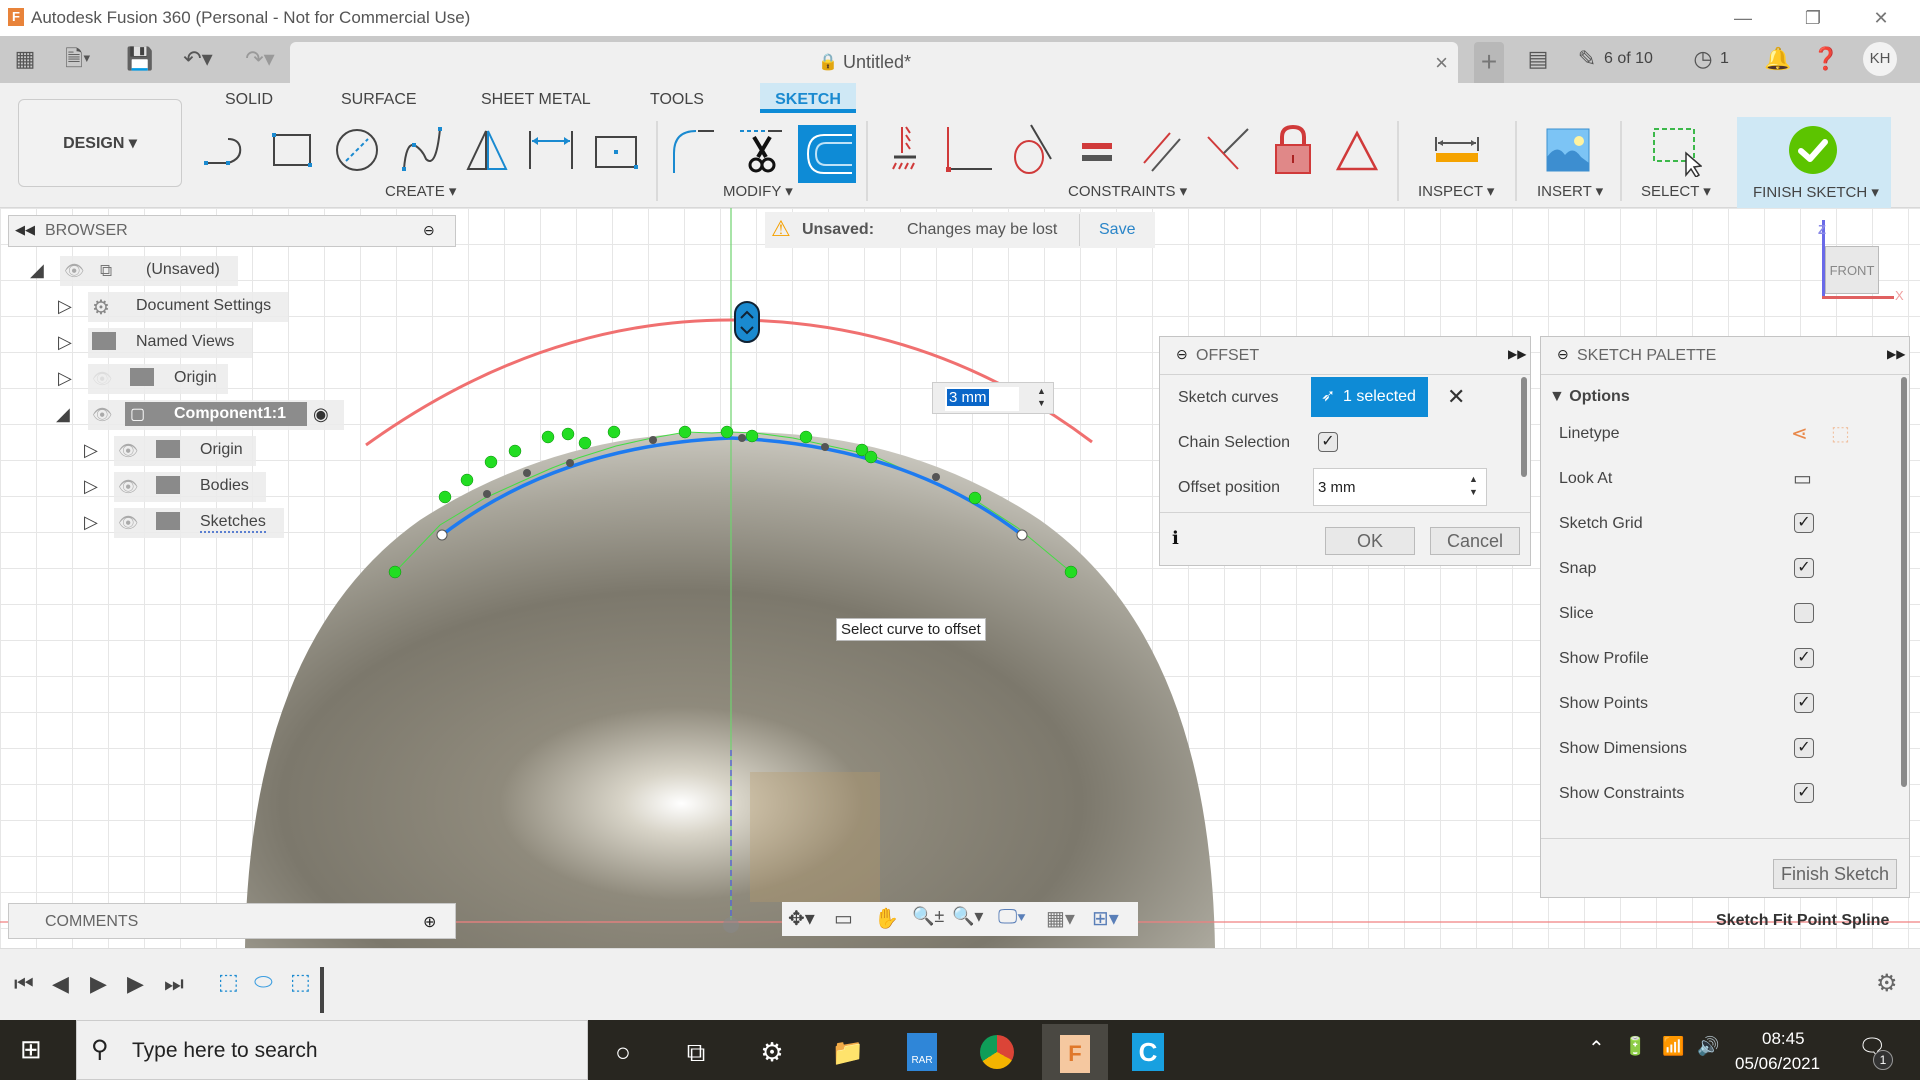 The image size is (1920, 1089). What do you see at coordinates (1369, 397) in the screenshot?
I see `sketch-curves-selection: ➶ 1 selected` at bounding box center [1369, 397].